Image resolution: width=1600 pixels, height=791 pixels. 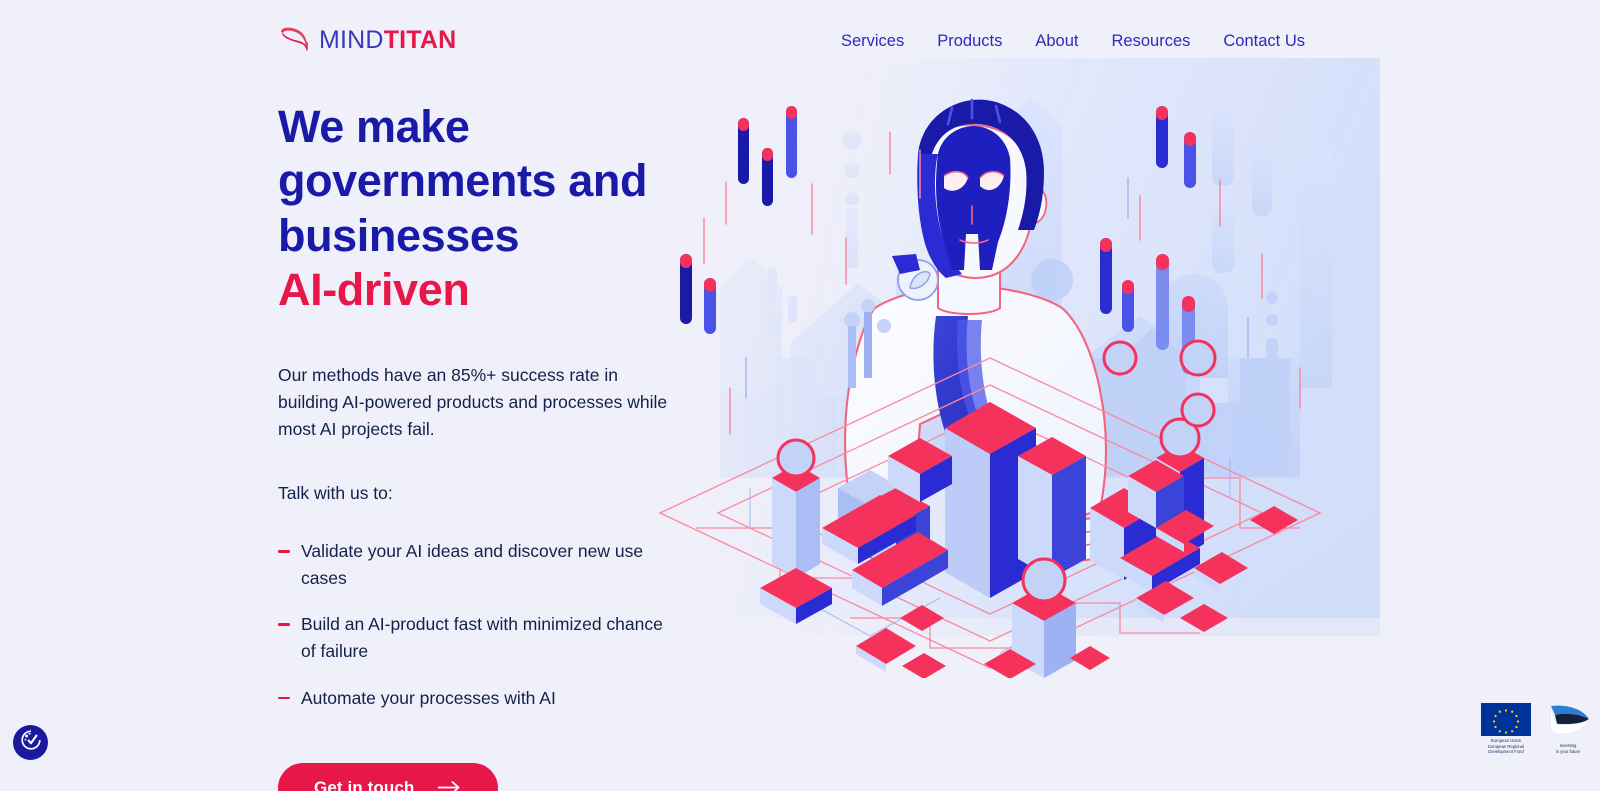 What do you see at coordinates (335, 493) in the screenshot?
I see `talk-with-us-label: Talk with us to:` at bounding box center [335, 493].